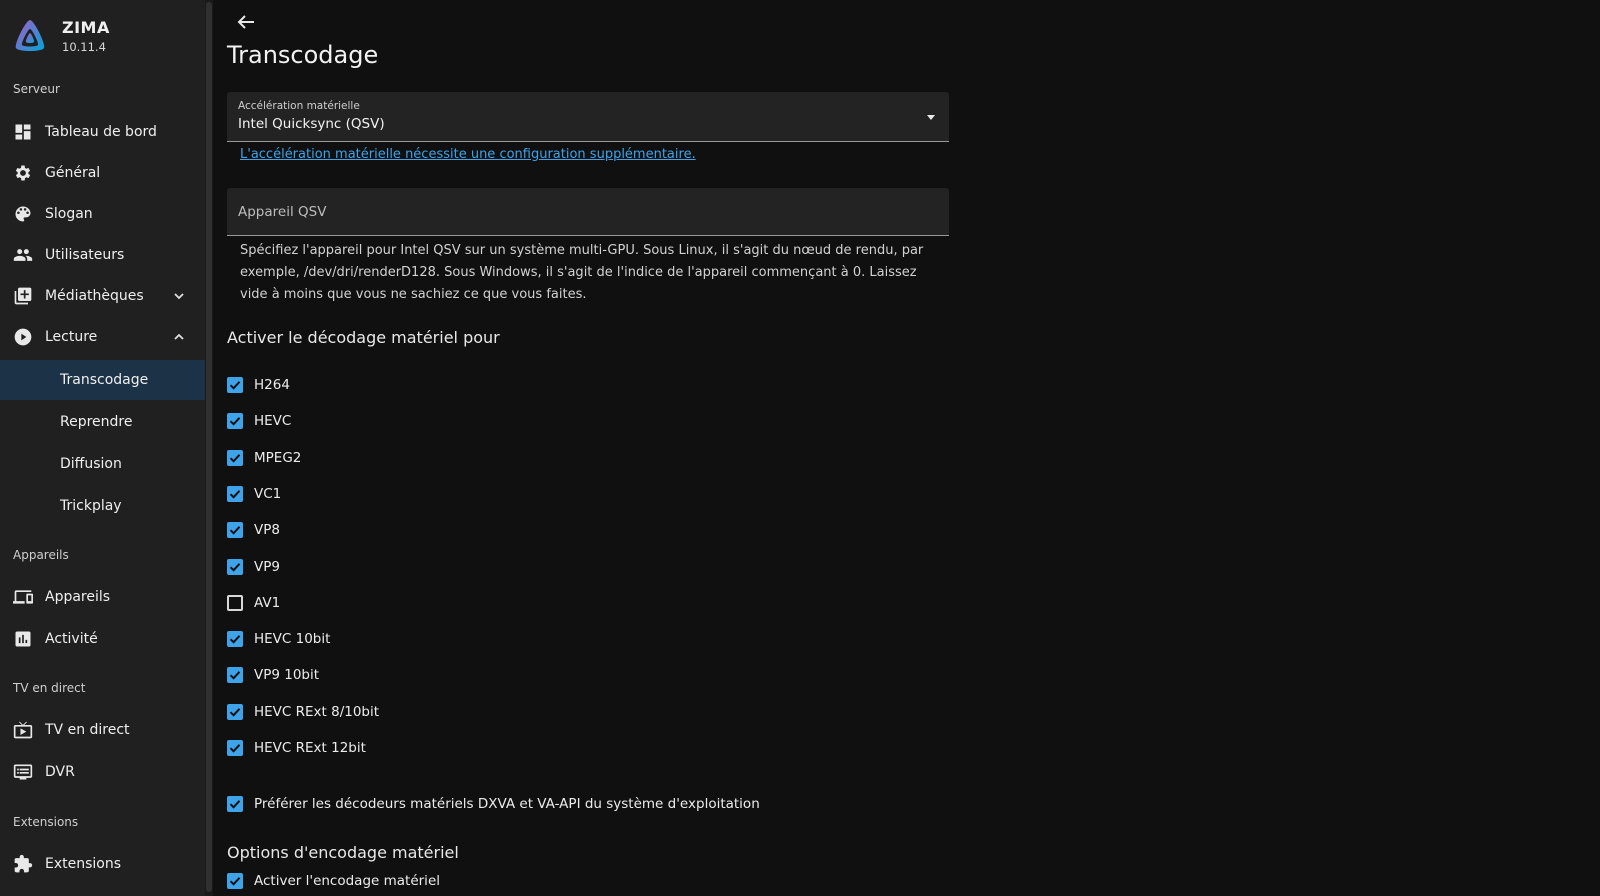  Describe the element at coordinates (23, 597) in the screenshot. I see `devices-icon` at that location.